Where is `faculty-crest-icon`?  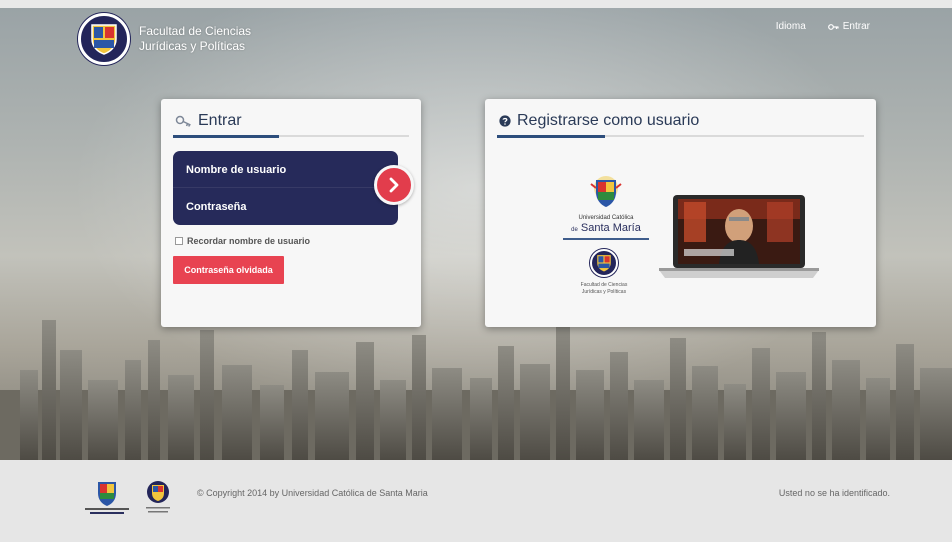 faculty-crest-icon is located at coordinates (604, 263).